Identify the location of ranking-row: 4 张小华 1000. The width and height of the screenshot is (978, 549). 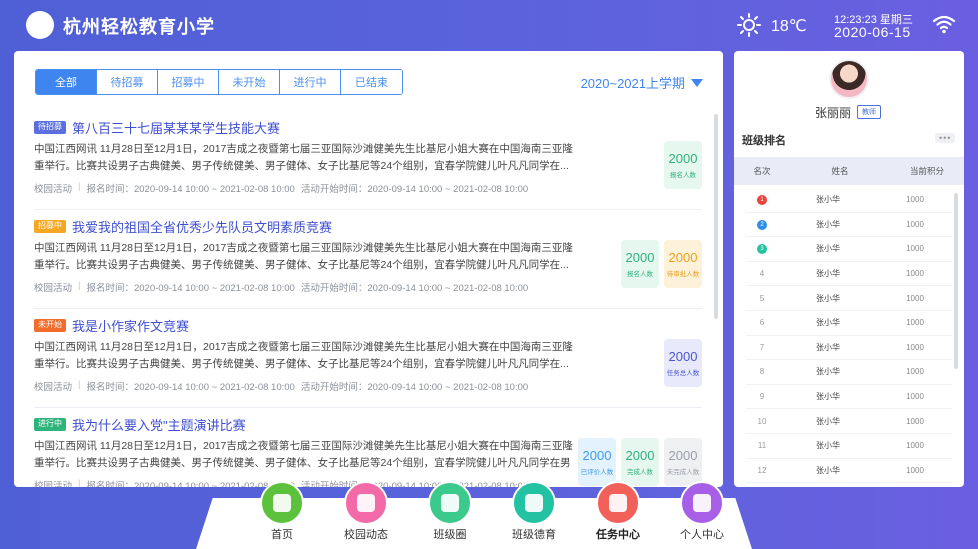
(849, 274).